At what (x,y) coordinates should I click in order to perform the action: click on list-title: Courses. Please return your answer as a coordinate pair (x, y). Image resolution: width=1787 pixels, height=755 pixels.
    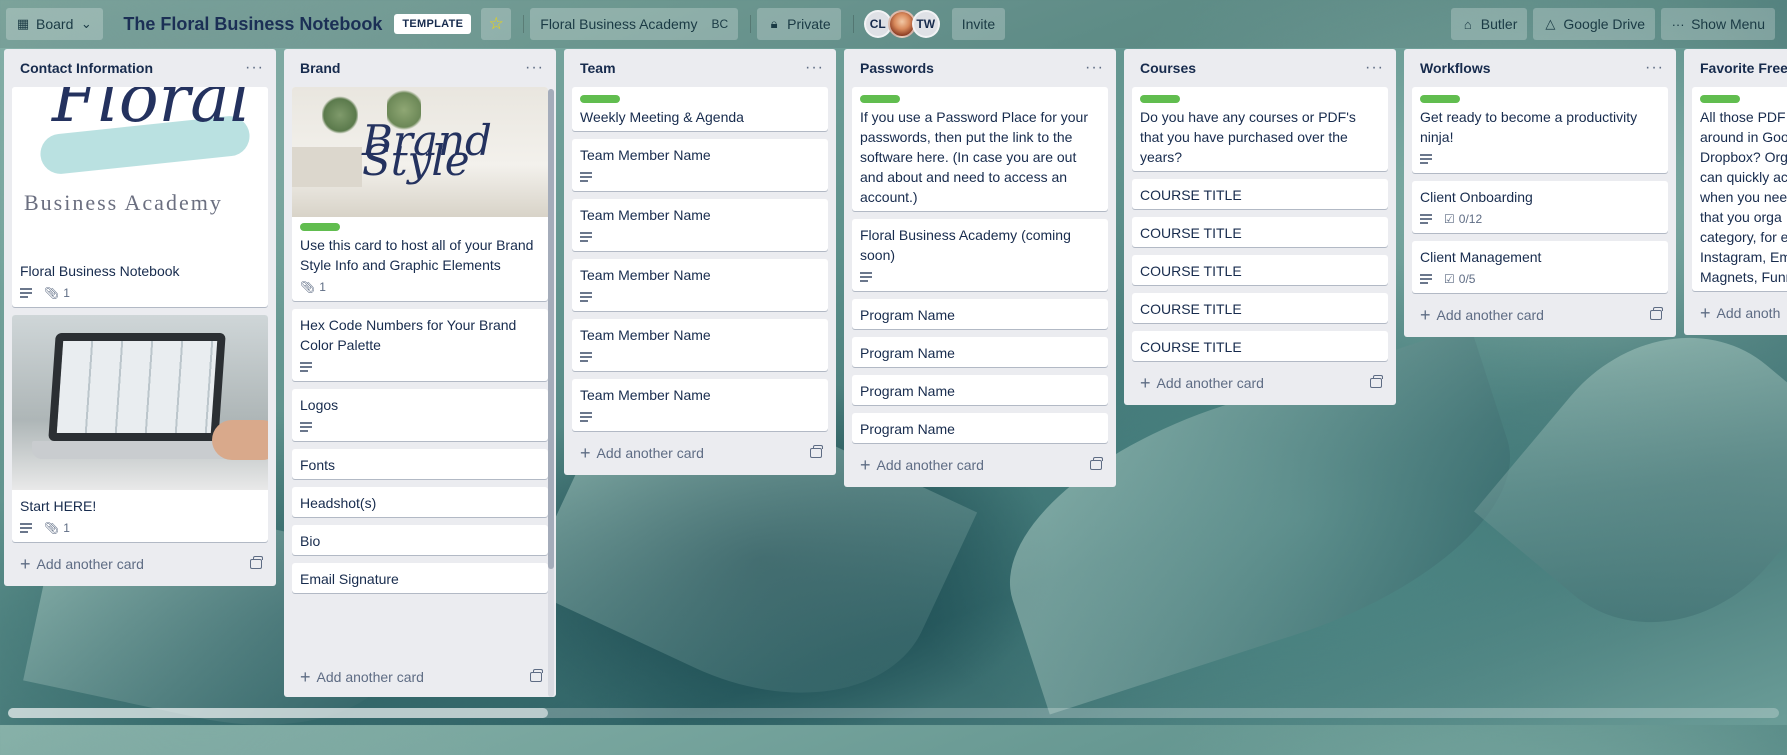
    Looking at the image, I should click on (1168, 68).